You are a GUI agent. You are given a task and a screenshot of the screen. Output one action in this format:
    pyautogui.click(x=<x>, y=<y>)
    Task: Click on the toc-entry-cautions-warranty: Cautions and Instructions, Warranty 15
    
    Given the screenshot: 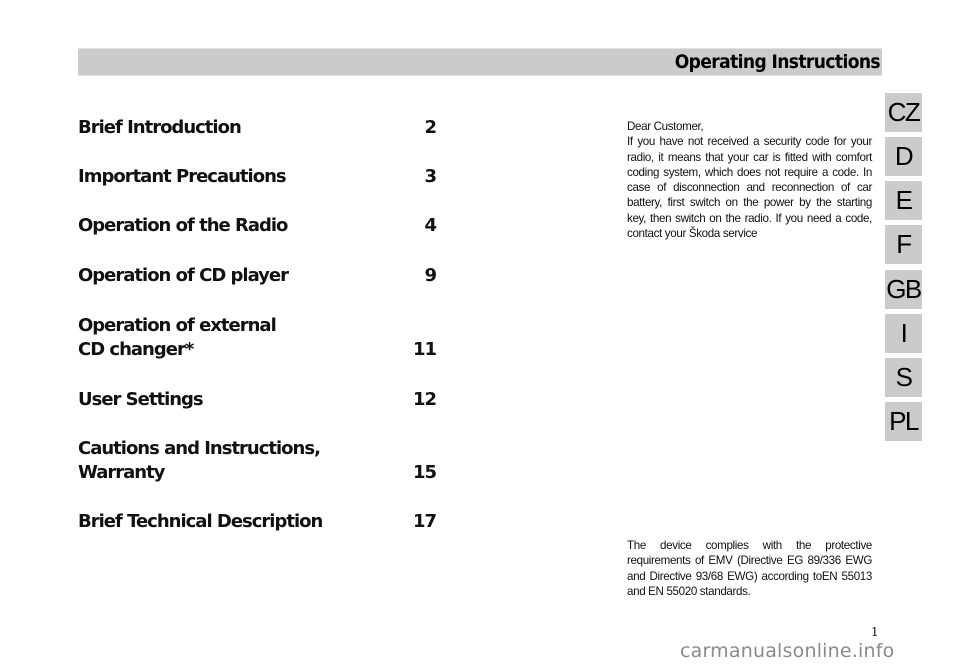 What is the action you would take?
    pyautogui.click(x=257, y=461)
    